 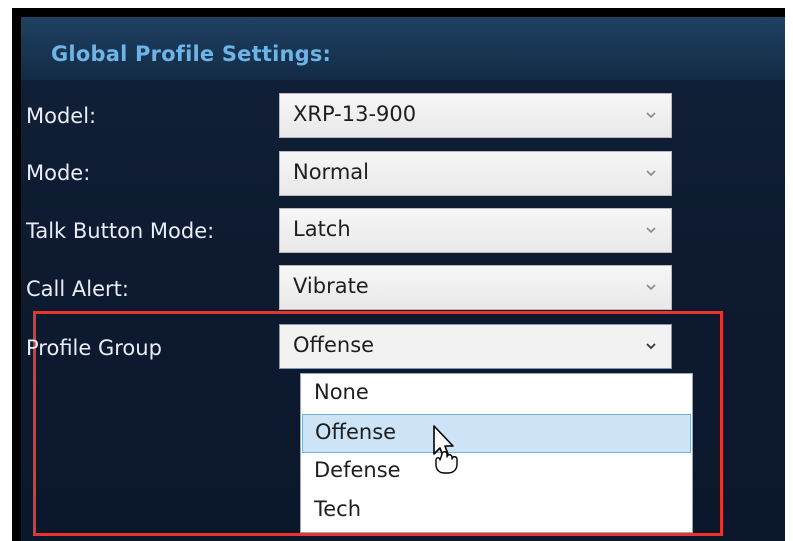 I want to click on option-offense-label: Offense, so click(x=356, y=432).